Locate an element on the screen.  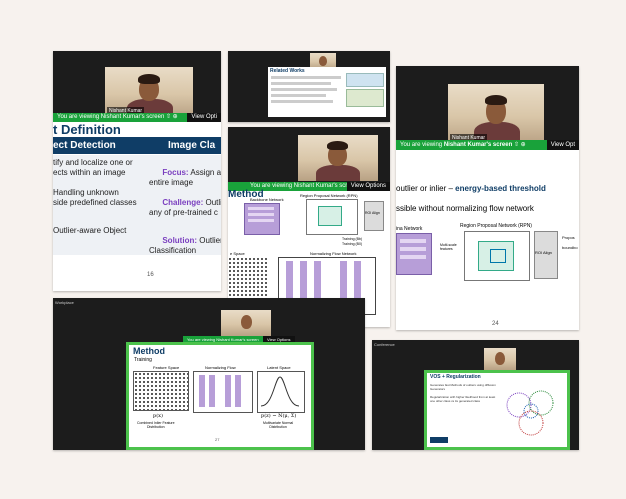
mvn-label: Multivariate Normal Distribution is located at coordinates (278, 425).